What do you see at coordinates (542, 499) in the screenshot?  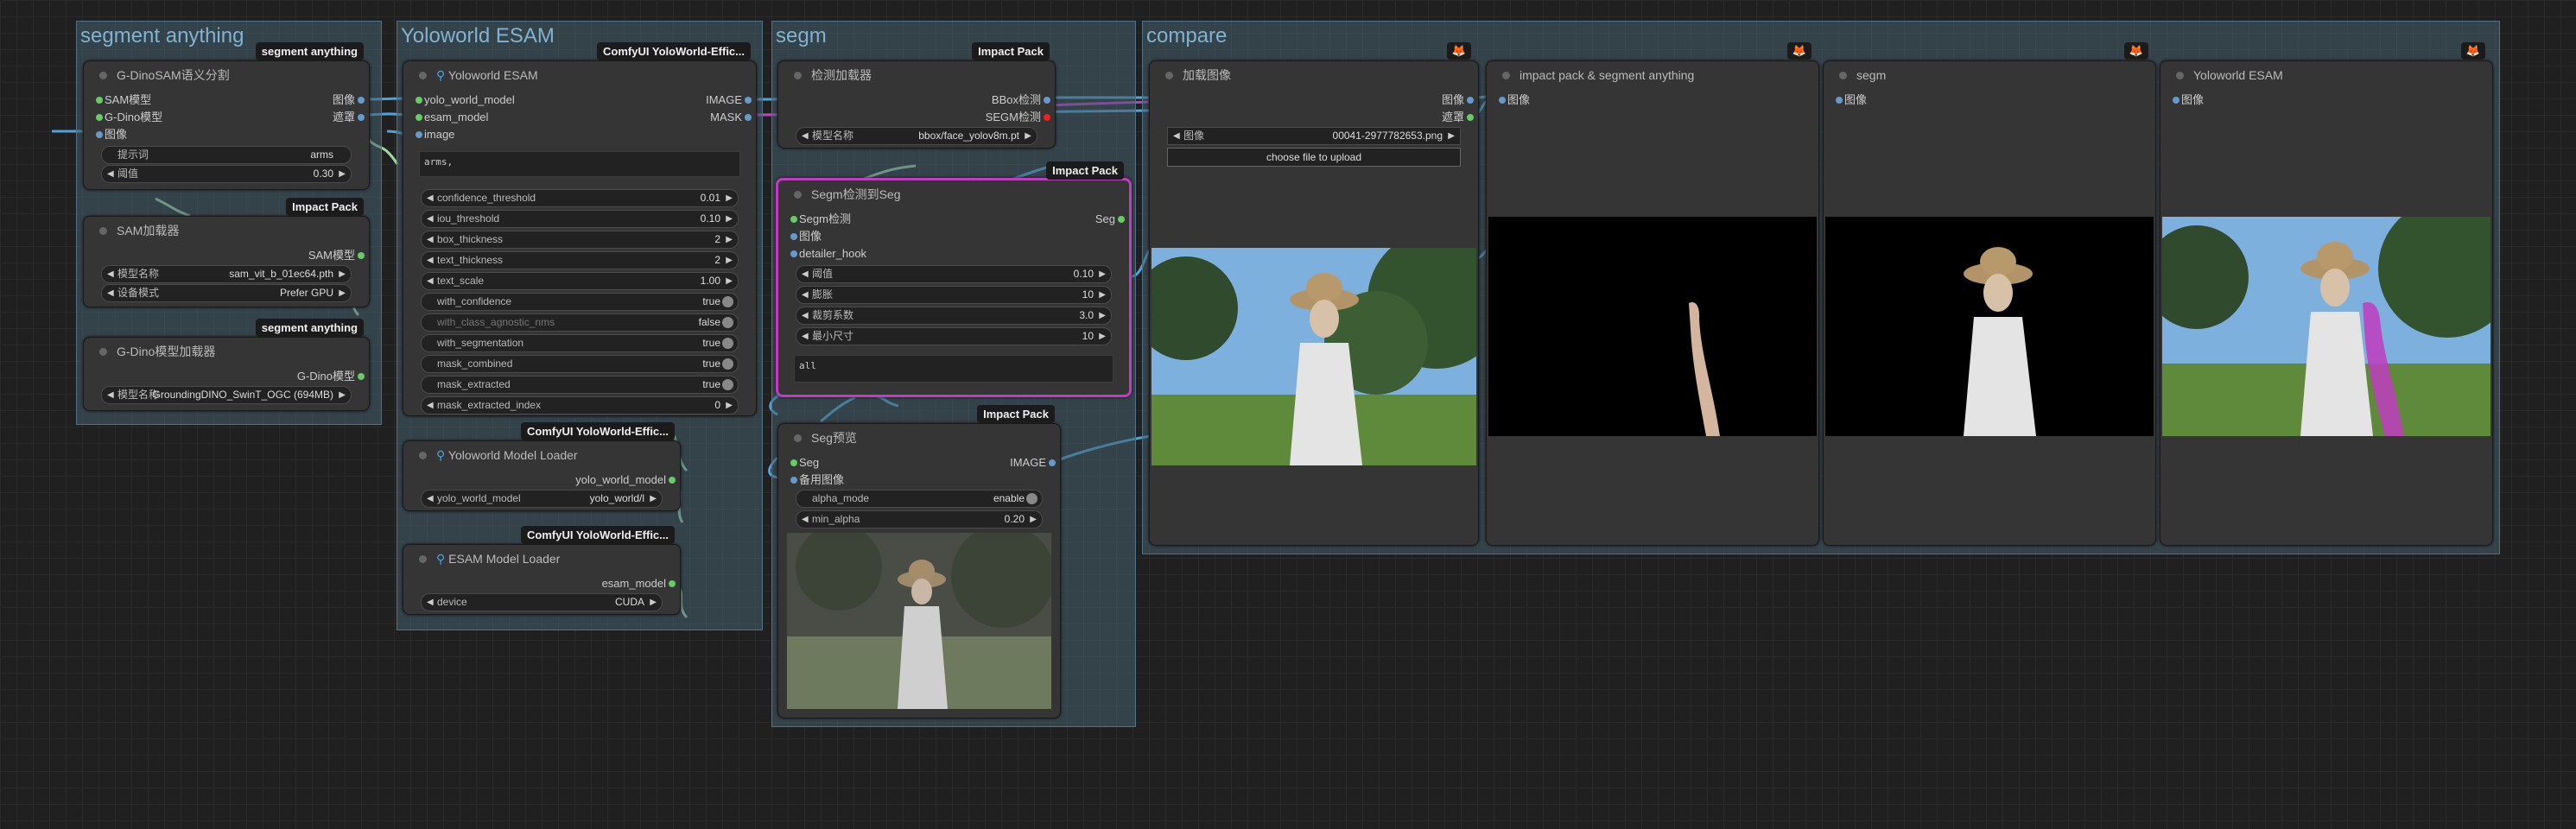 I see `yolo-world-model-select: ◀ yolo_world_model yolo_world/l ▶` at bounding box center [542, 499].